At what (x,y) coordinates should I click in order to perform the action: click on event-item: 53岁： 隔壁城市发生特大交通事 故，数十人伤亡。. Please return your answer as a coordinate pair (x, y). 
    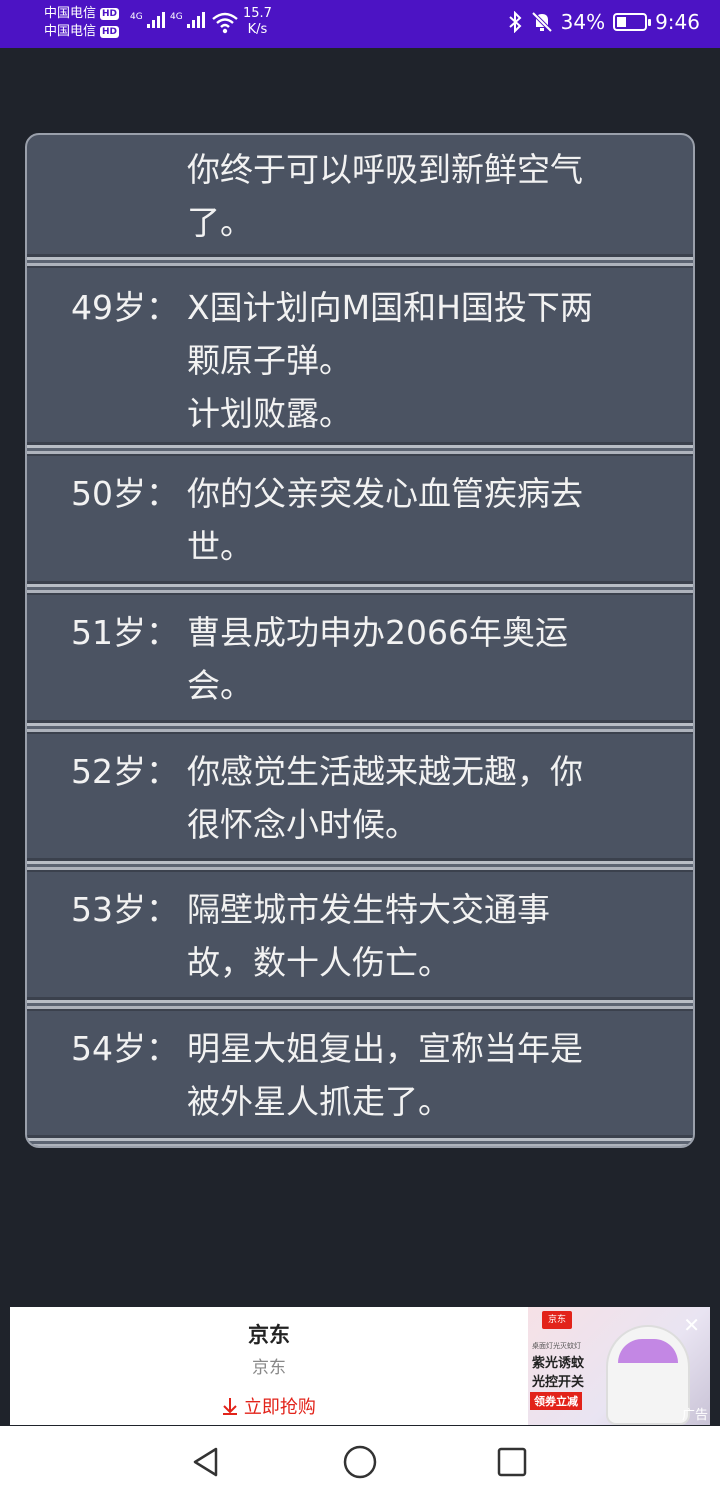
    Looking at the image, I should click on (360, 934).